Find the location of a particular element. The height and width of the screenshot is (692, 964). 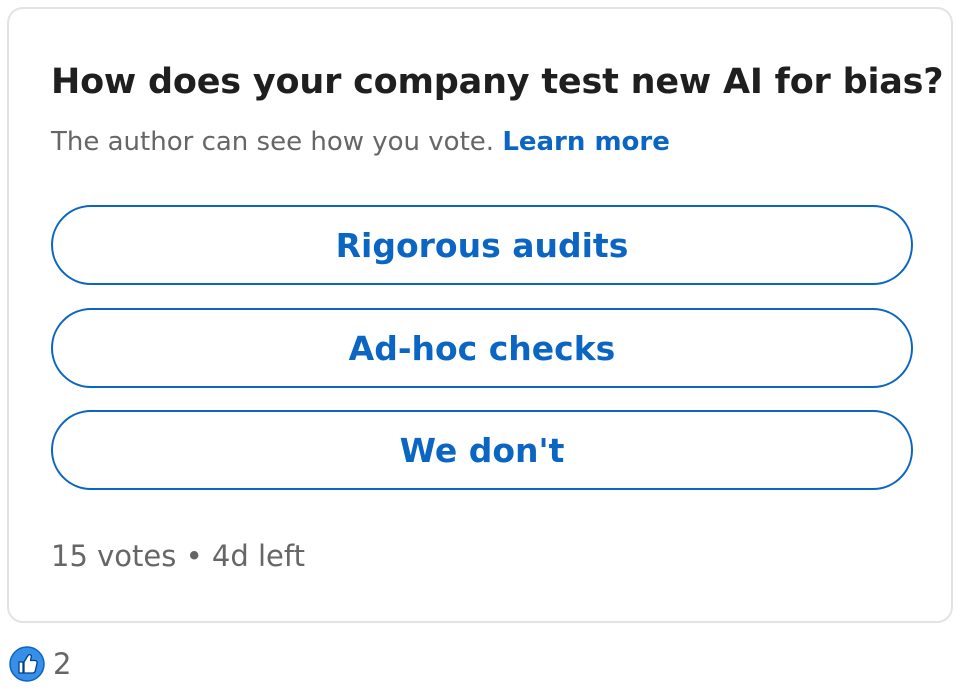

reaction-count: 2 is located at coordinates (62, 664).